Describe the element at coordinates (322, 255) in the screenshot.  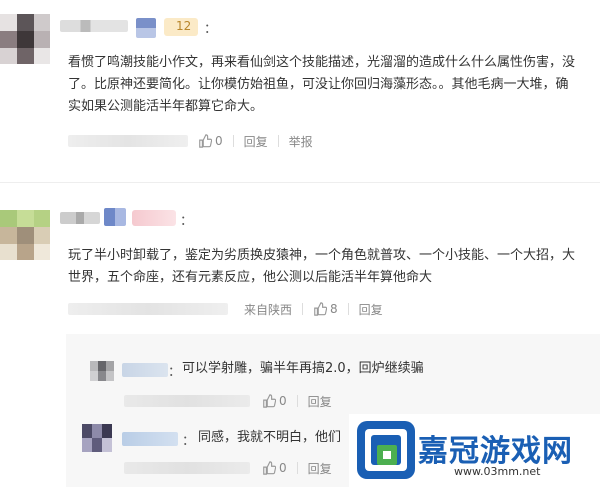
I see `comment-2-line-1: 玩了半小时卸载了，鉴定为劣质换皮猿神，一个角色就普攻、一个小技能、一个大招，大` at that location.